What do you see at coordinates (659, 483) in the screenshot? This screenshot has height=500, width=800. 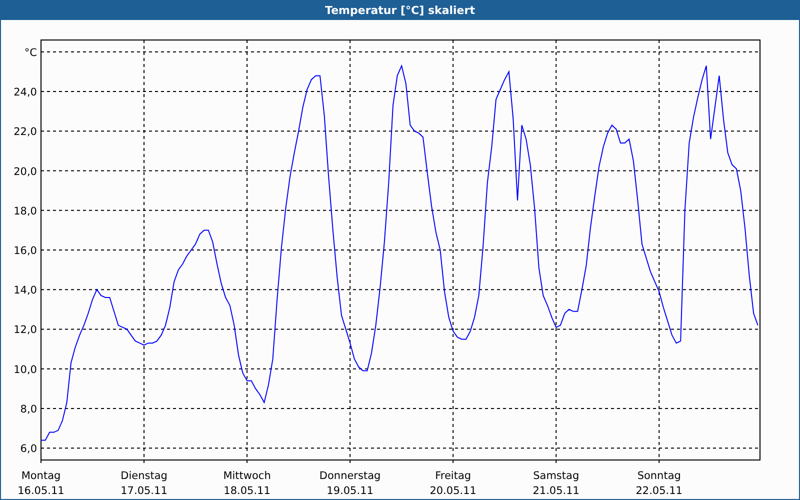 I see `x-tick-label: Sonntag 22.05.11` at bounding box center [659, 483].